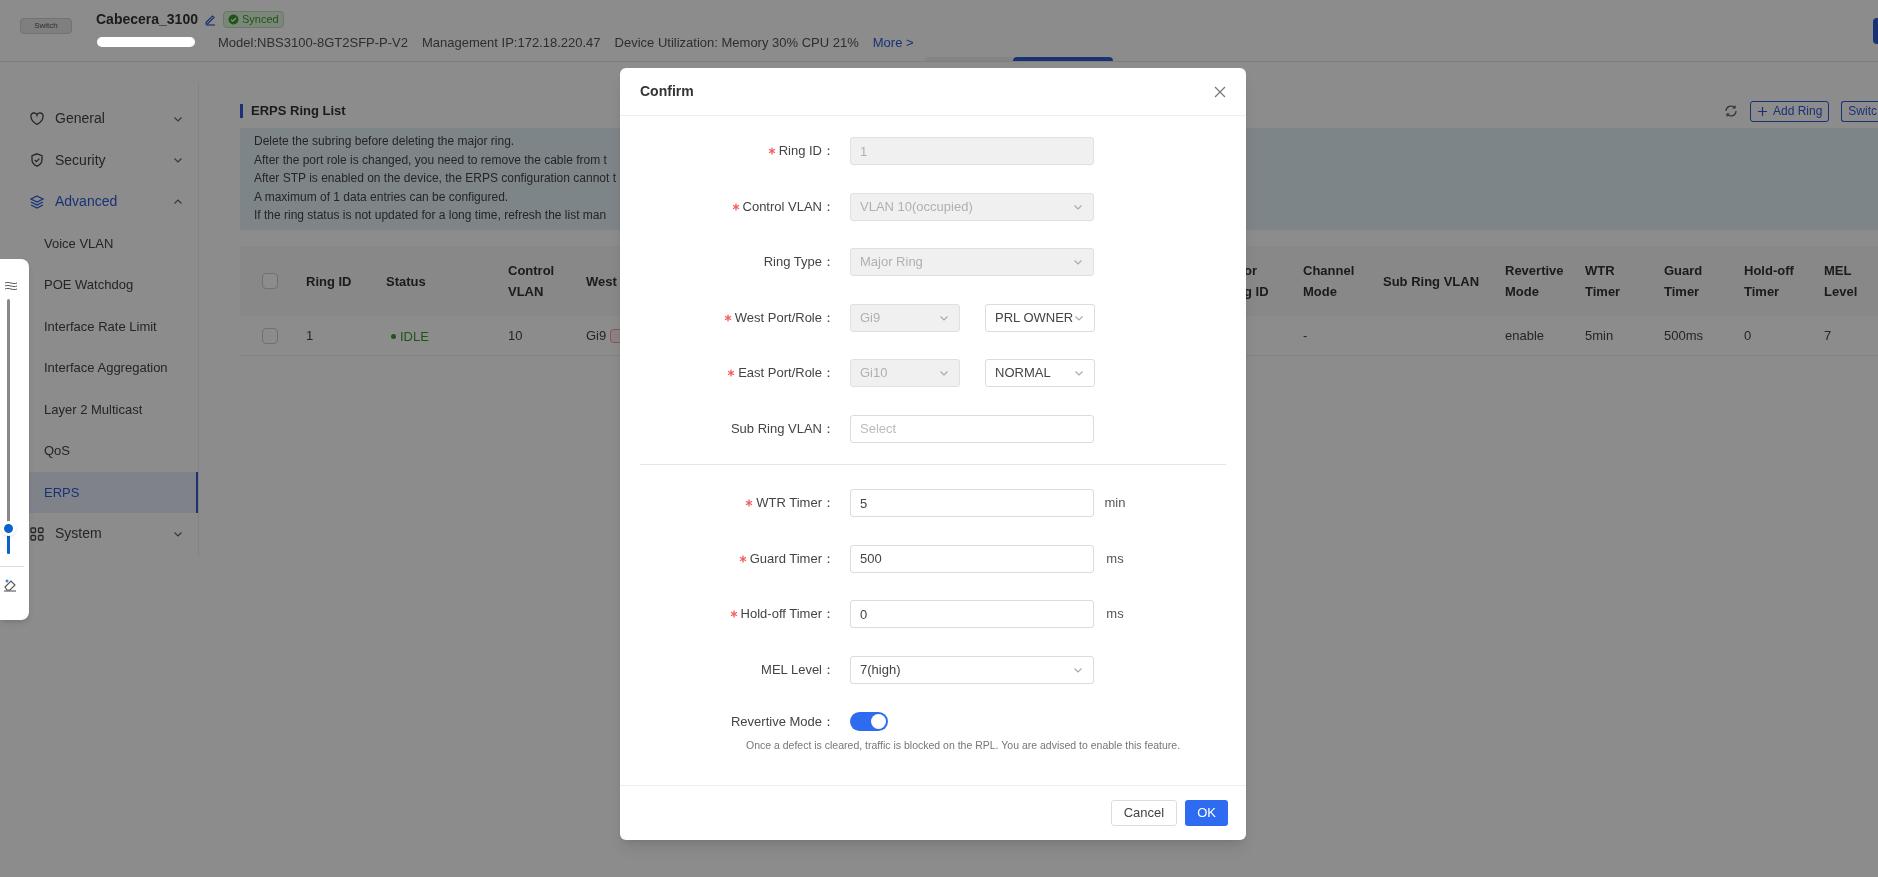 The image size is (1878, 877). Describe the element at coordinates (1748, 335) in the screenshot. I see `table-cell: 0` at that location.